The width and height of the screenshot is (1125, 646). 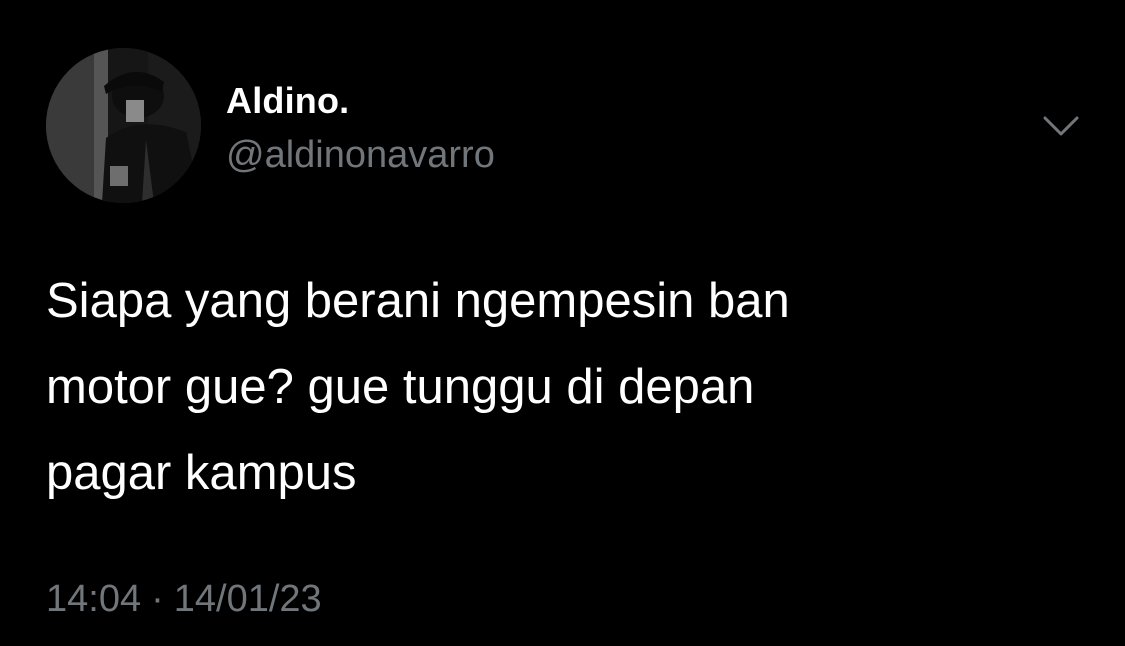 I want to click on chevron-down-icon, so click(x=1061, y=126).